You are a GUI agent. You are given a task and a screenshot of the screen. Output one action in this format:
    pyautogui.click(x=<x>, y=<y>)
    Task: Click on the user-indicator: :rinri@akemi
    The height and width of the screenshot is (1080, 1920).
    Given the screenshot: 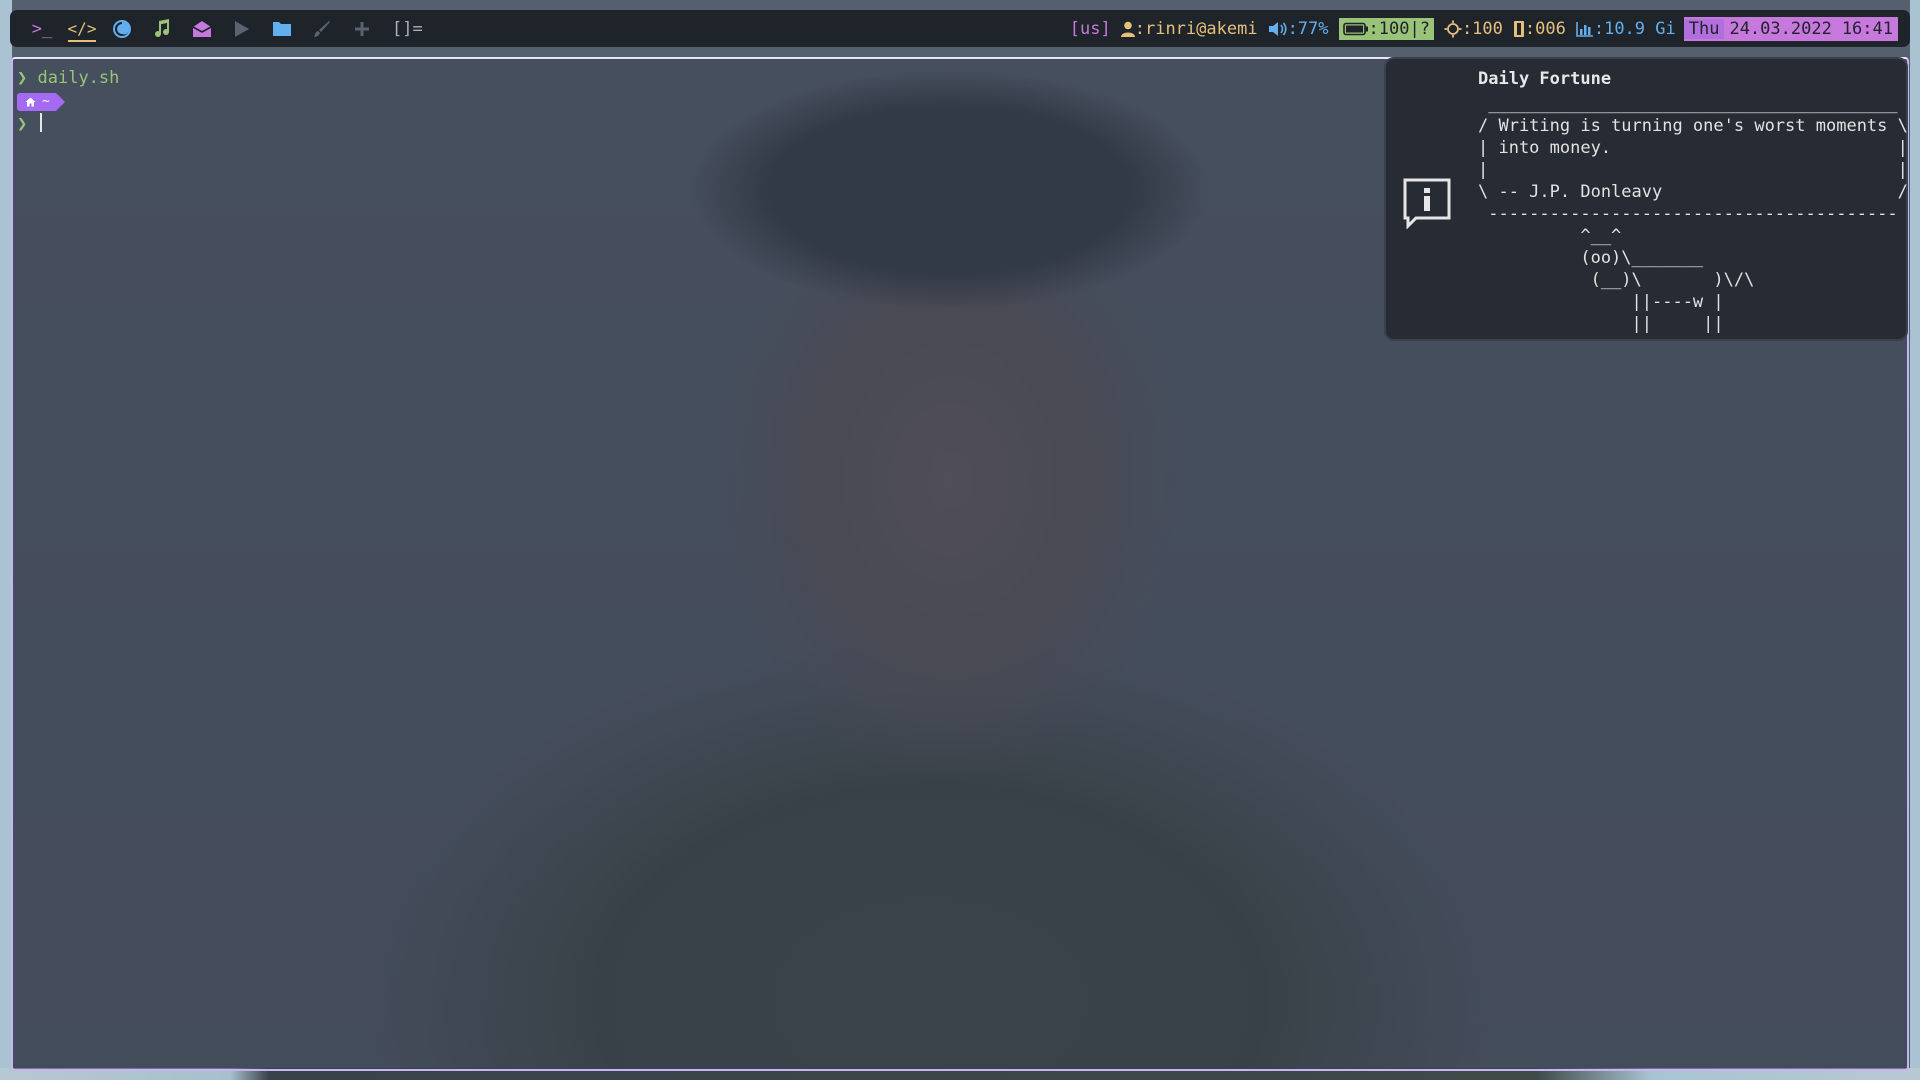 What is the action you would take?
    pyautogui.click(x=1189, y=28)
    